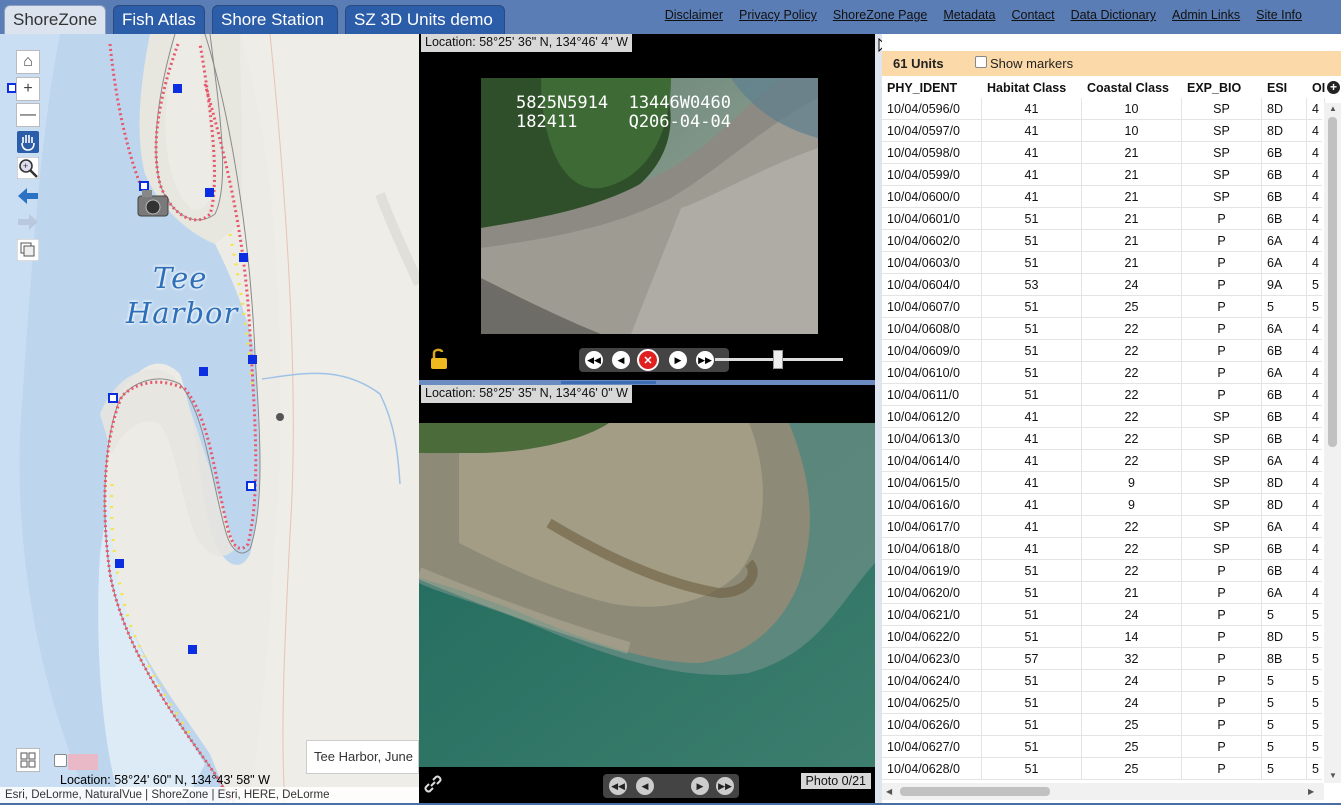 The height and width of the screenshot is (805, 1341). I want to click on table-cell: 10/04/0607/0, so click(932, 307).